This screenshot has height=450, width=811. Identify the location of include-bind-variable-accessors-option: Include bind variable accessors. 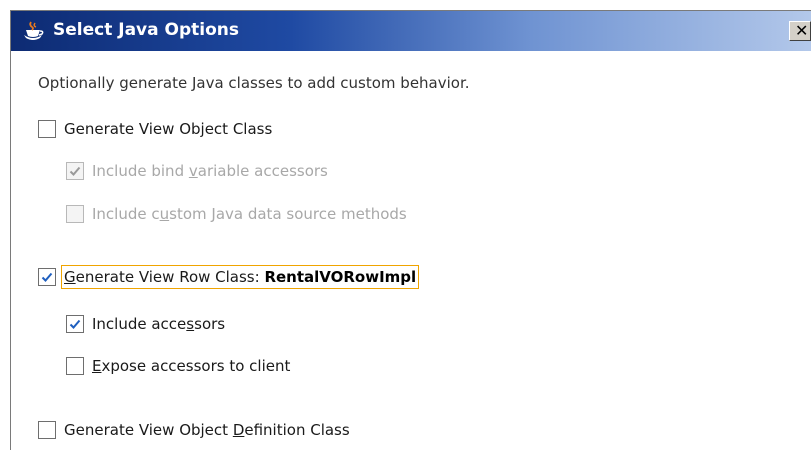
(197, 171).